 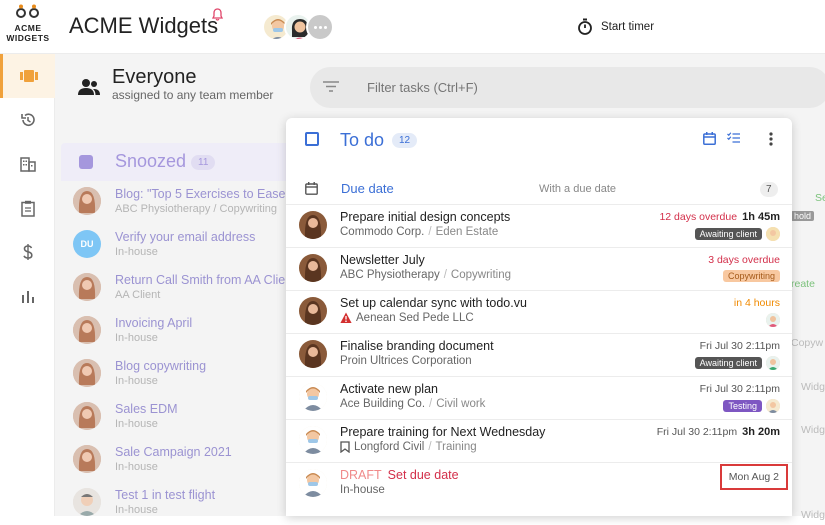 I want to click on list-item: Invoicing April In-house, so click(x=181, y=331).